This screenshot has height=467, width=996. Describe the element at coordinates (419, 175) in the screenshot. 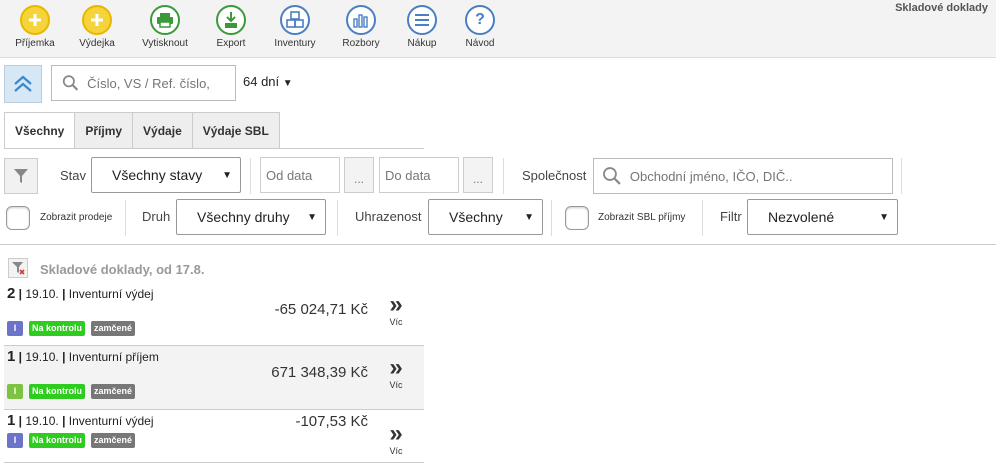

I see `date-to-input: Do data` at that location.